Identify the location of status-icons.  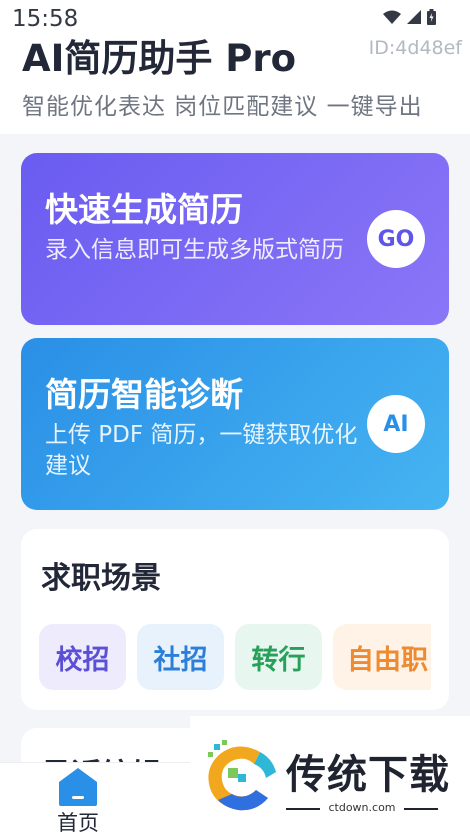
(409, 17).